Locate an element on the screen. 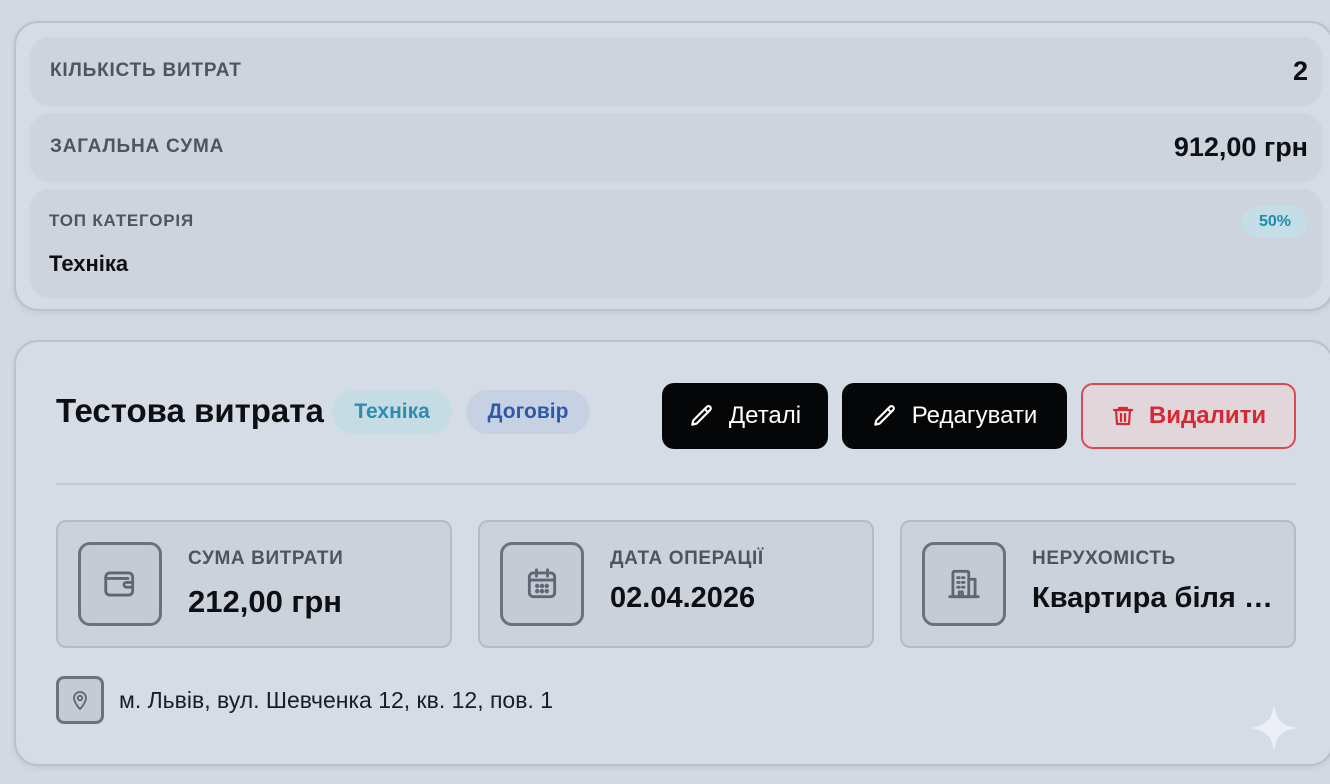  details-button: Деталі is located at coordinates (745, 416).